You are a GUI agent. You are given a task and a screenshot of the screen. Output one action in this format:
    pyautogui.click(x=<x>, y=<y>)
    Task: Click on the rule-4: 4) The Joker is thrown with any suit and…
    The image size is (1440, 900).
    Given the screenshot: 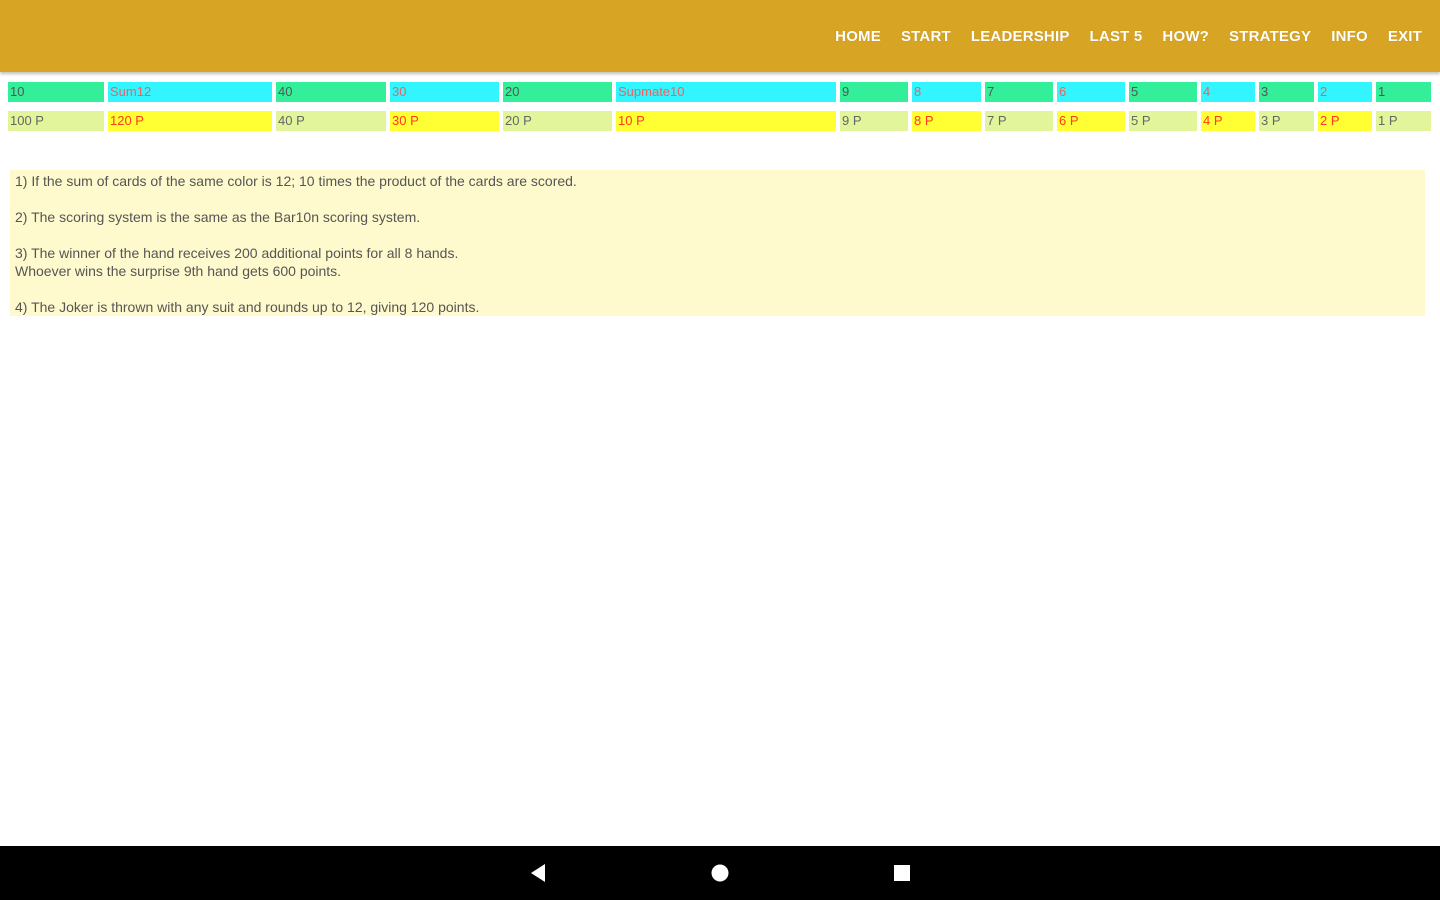 What is the action you would take?
    pyautogui.click(x=247, y=307)
    